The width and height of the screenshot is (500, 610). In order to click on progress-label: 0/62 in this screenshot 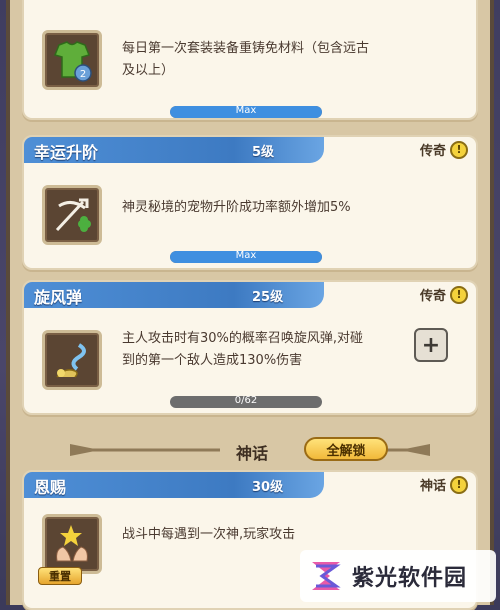, I will do `click(246, 401)`.